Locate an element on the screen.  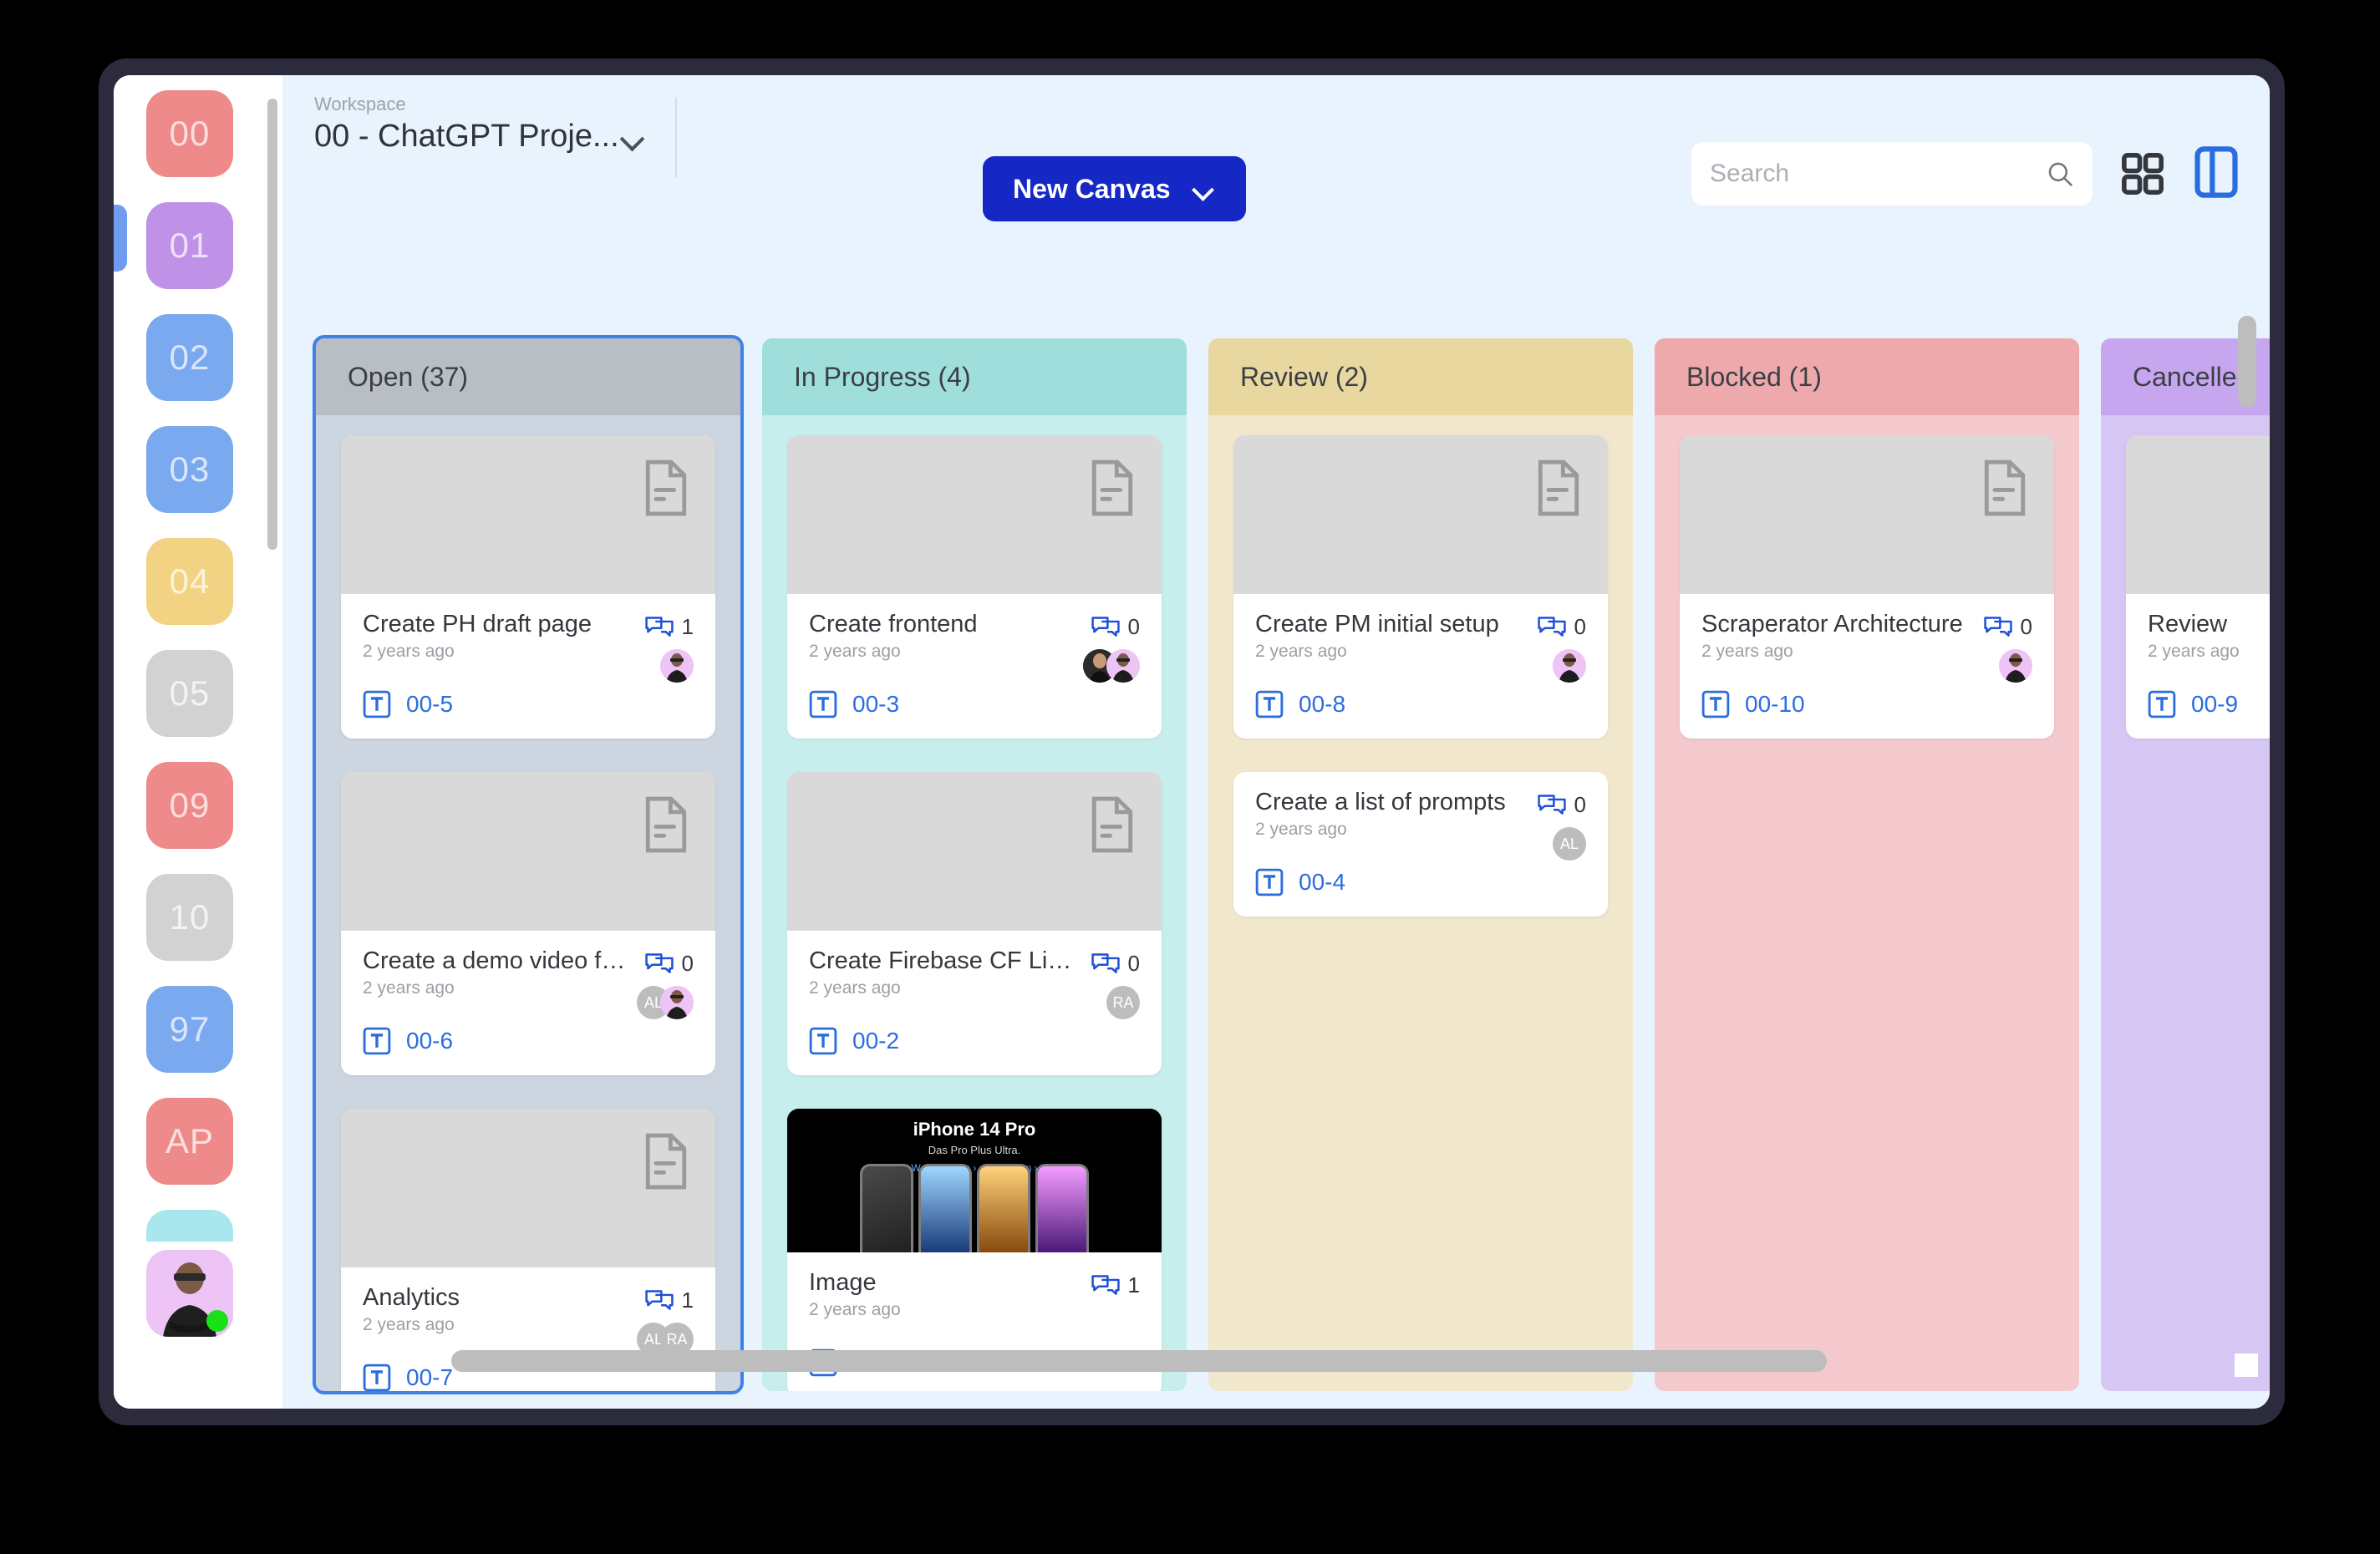
kanban-card: Create PM initial setup 2 years ago 0 00-8 is located at coordinates (1420, 587).